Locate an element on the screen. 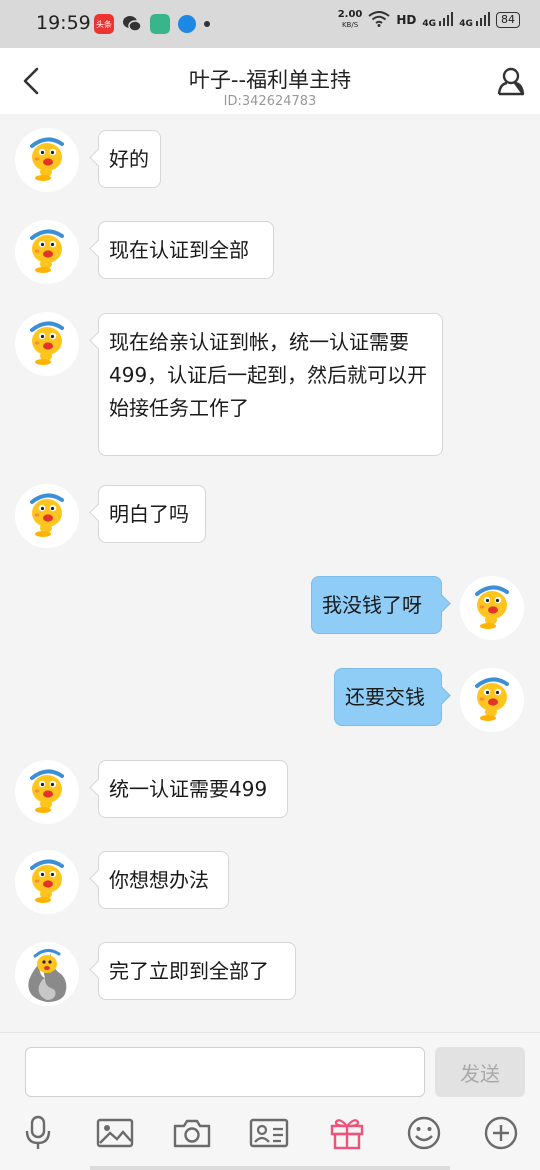  message-bubble-incoming: 现在给亲认证到帐，统一认证需要499，认证后一起到，然后就可以开始接任务工作了 is located at coordinates (270, 384).